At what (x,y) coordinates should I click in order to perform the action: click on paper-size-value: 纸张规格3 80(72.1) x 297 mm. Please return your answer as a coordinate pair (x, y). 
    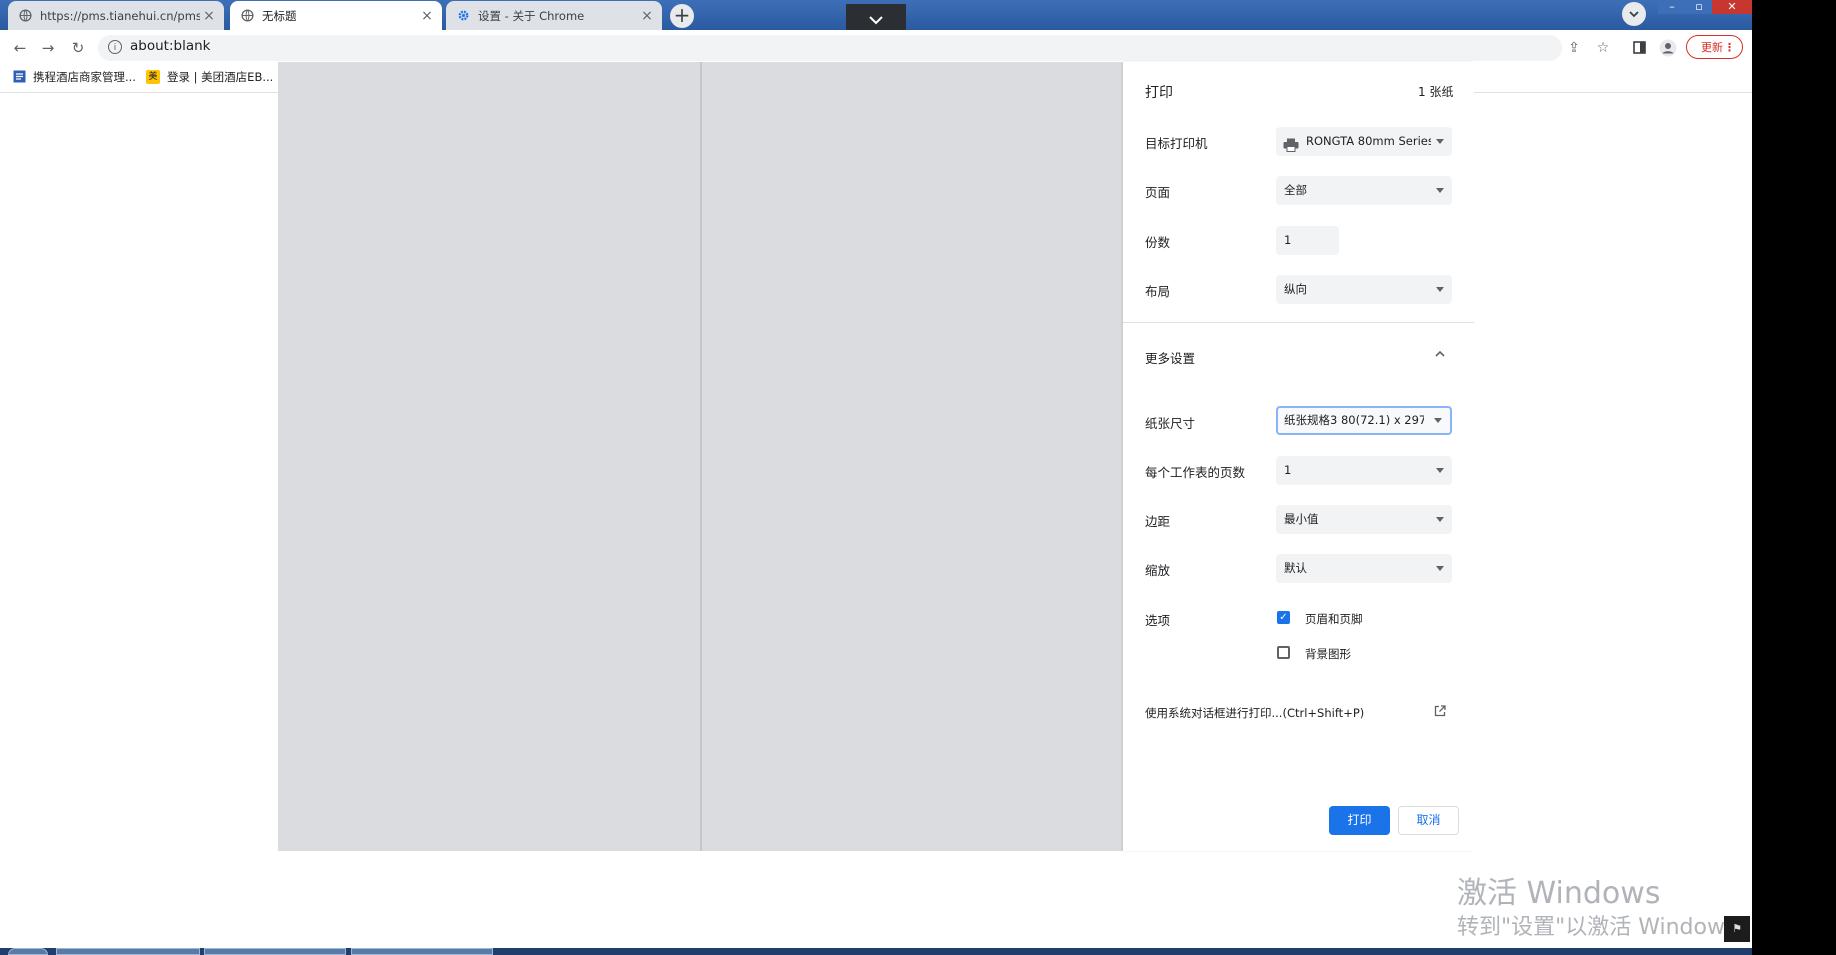
    Looking at the image, I should click on (1354, 420).